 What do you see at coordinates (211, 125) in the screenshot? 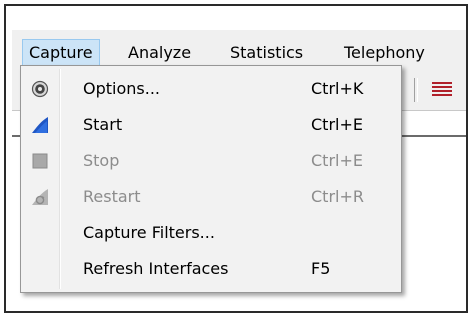
I see `menu-item-start: Start Ctrl+E` at bounding box center [211, 125].